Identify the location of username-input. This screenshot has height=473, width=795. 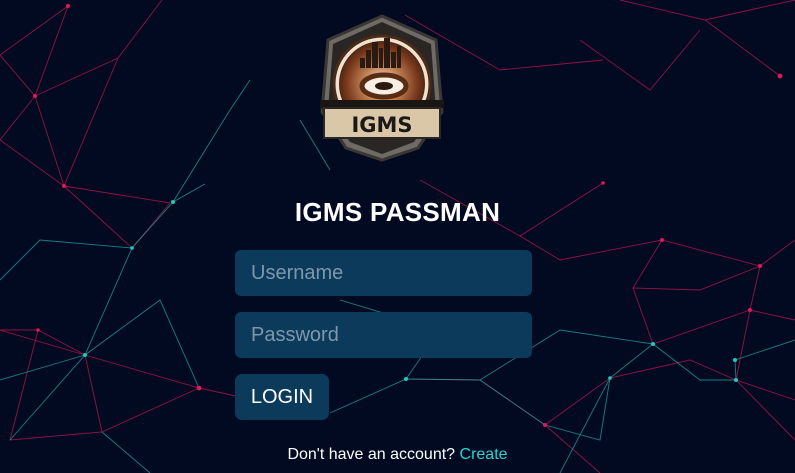
(383, 273).